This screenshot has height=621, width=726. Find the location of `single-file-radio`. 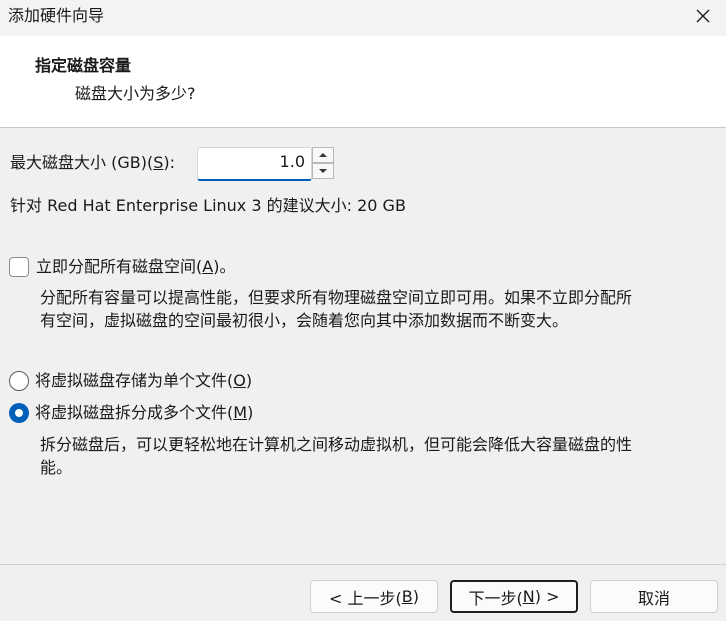

single-file-radio is located at coordinates (19, 381).